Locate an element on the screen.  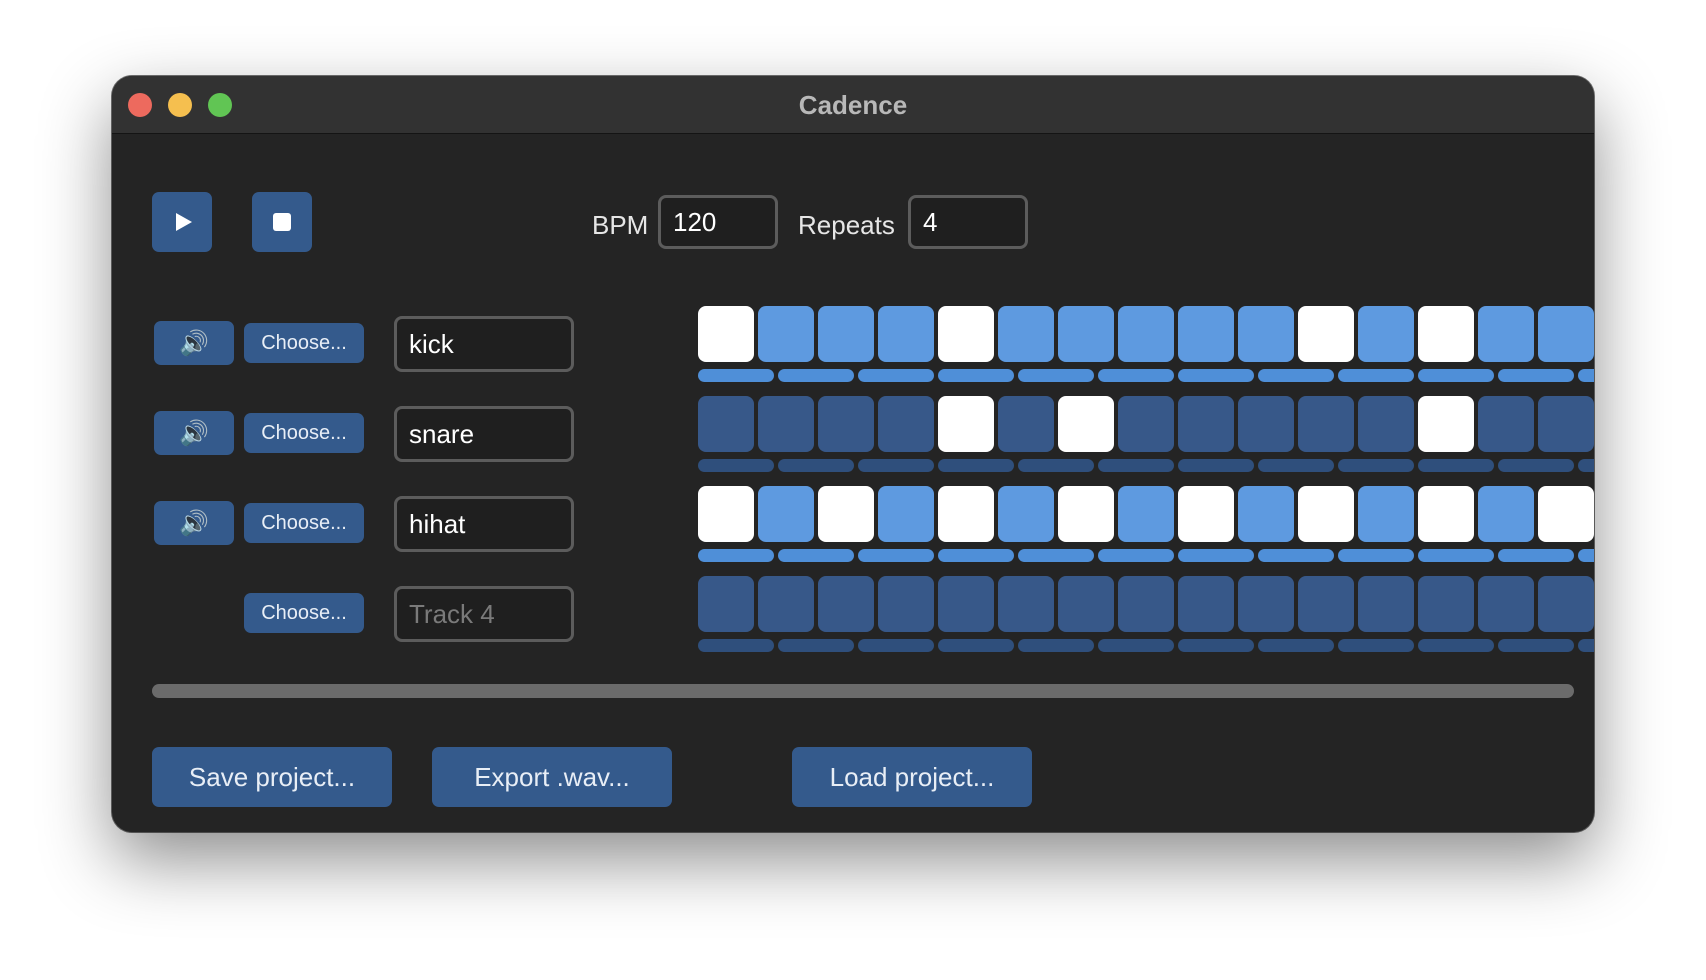
track-name-input: hihat is located at coordinates (484, 524).